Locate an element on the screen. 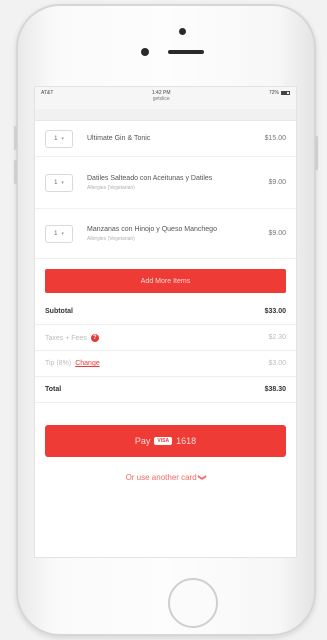 Image resolution: width=327 pixels, height=640 pixels. item-name: Manzanas con Hinojo y Queso Manchego is located at coordinates (152, 229).